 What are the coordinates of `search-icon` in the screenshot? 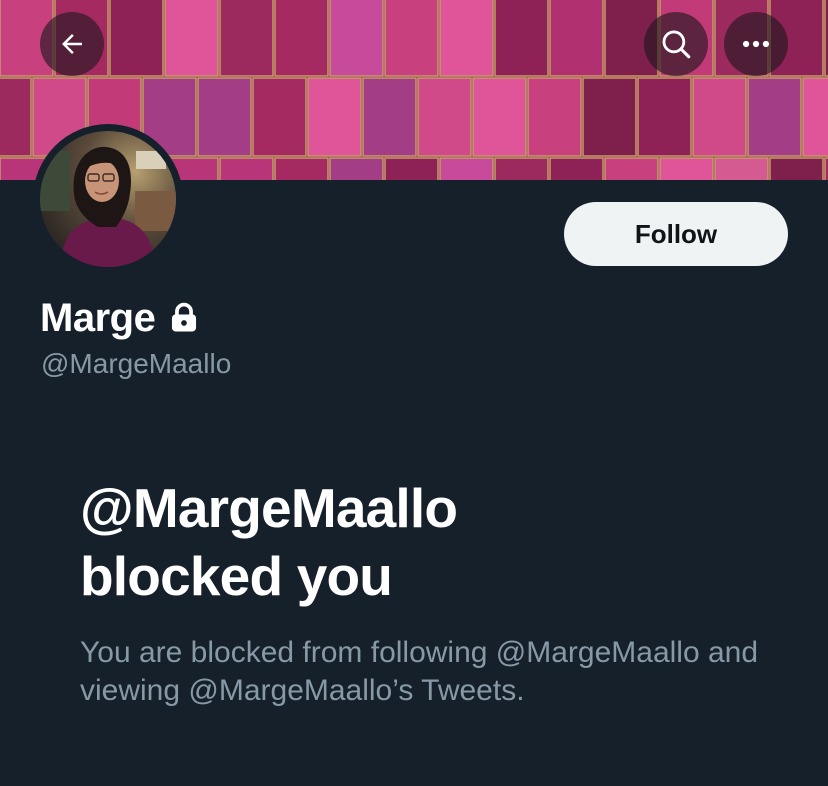 It's located at (676, 44).